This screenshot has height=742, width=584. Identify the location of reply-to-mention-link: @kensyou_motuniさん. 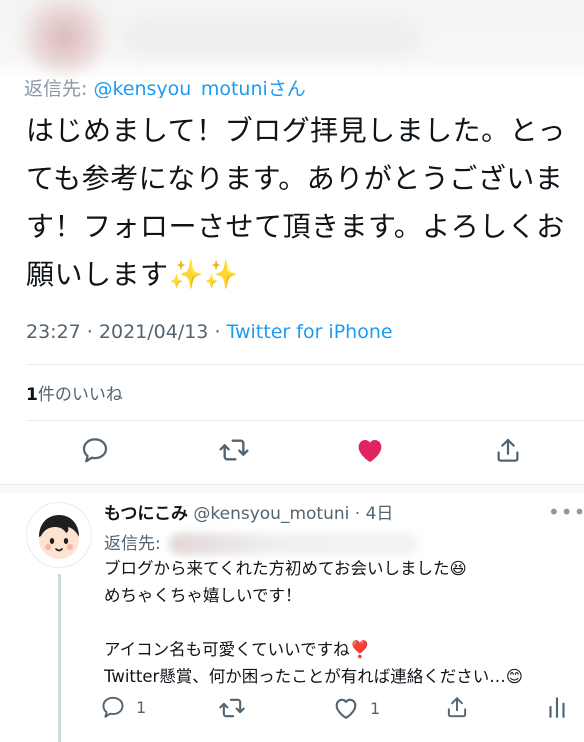
(199, 88).